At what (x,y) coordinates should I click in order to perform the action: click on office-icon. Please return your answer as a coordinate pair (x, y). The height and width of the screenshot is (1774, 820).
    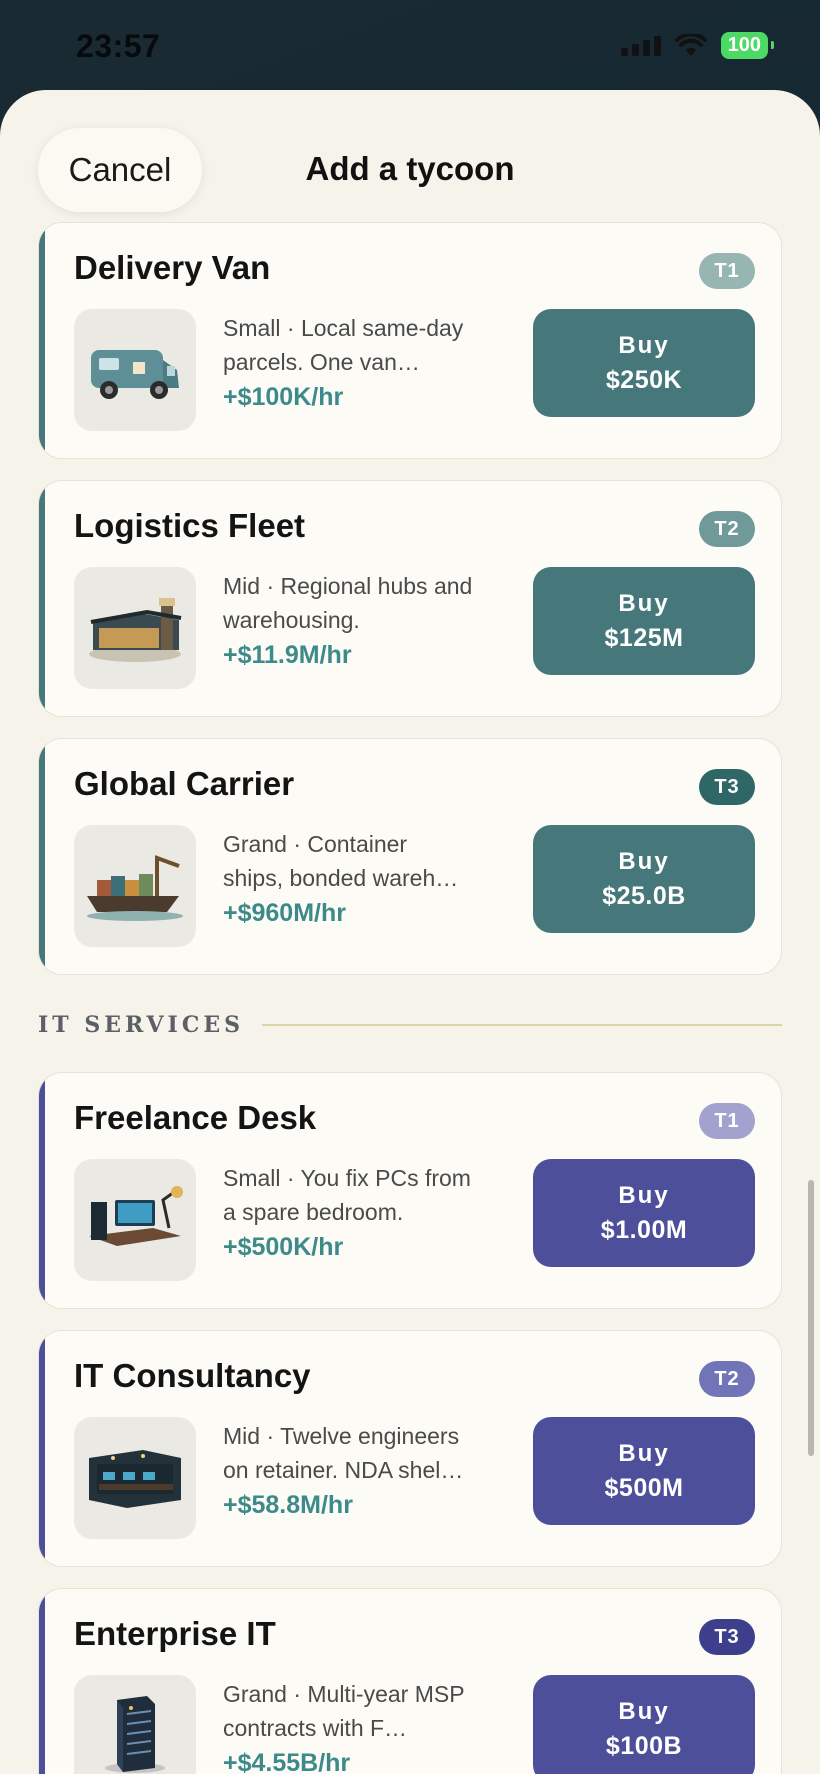
    Looking at the image, I should click on (135, 1478).